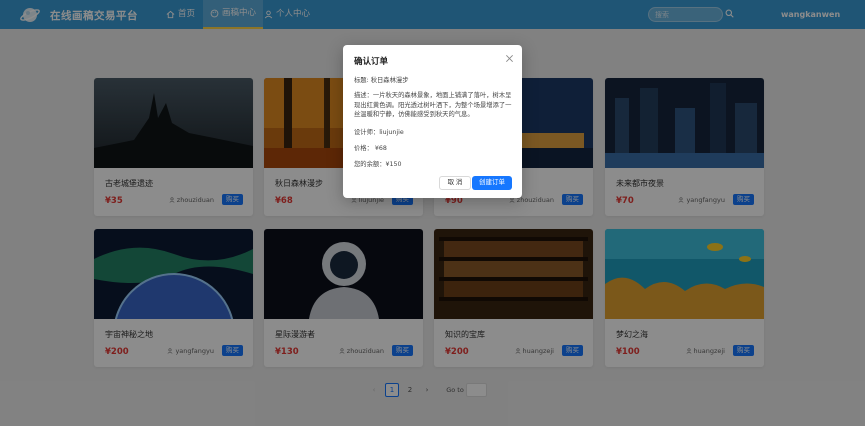 This screenshot has height=426, width=865. What do you see at coordinates (379, 132) in the screenshot?
I see `order-designer-line: 设计师：liujunjie` at bounding box center [379, 132].